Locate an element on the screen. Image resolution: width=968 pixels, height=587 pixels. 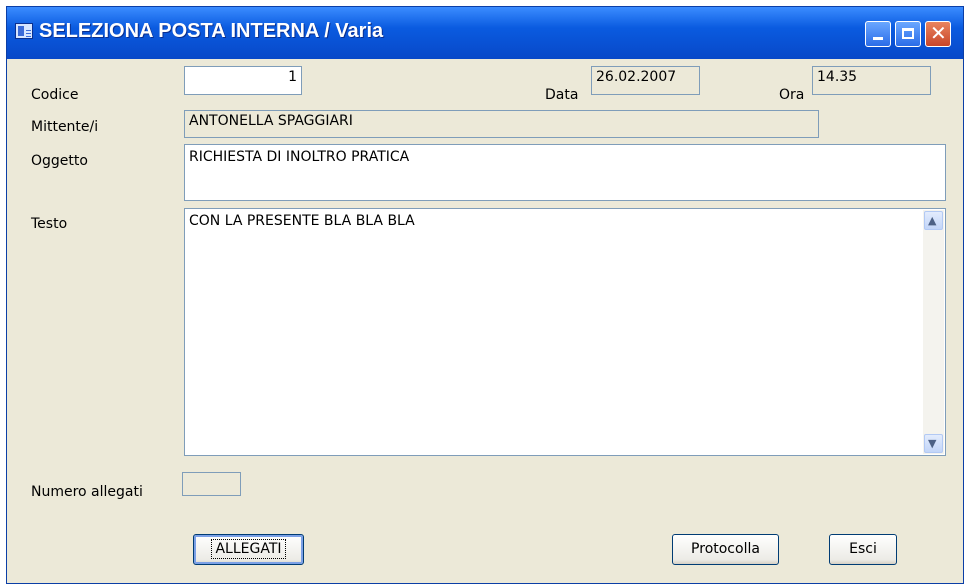
codice-field: 1 is located at coordinates (243, 80).